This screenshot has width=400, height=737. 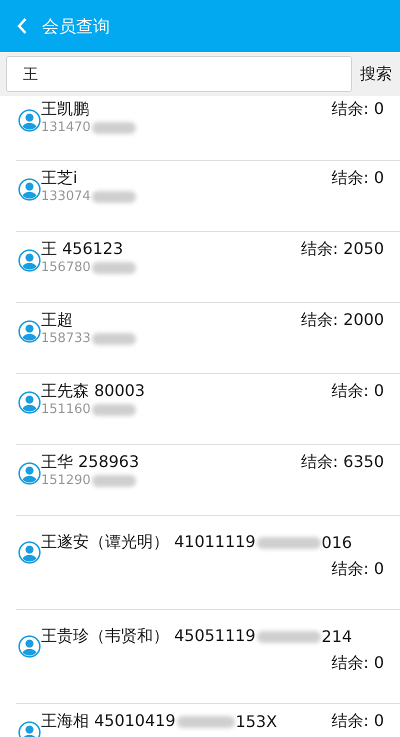 I want to click on member-name: 016, so click(x=337, y=542).